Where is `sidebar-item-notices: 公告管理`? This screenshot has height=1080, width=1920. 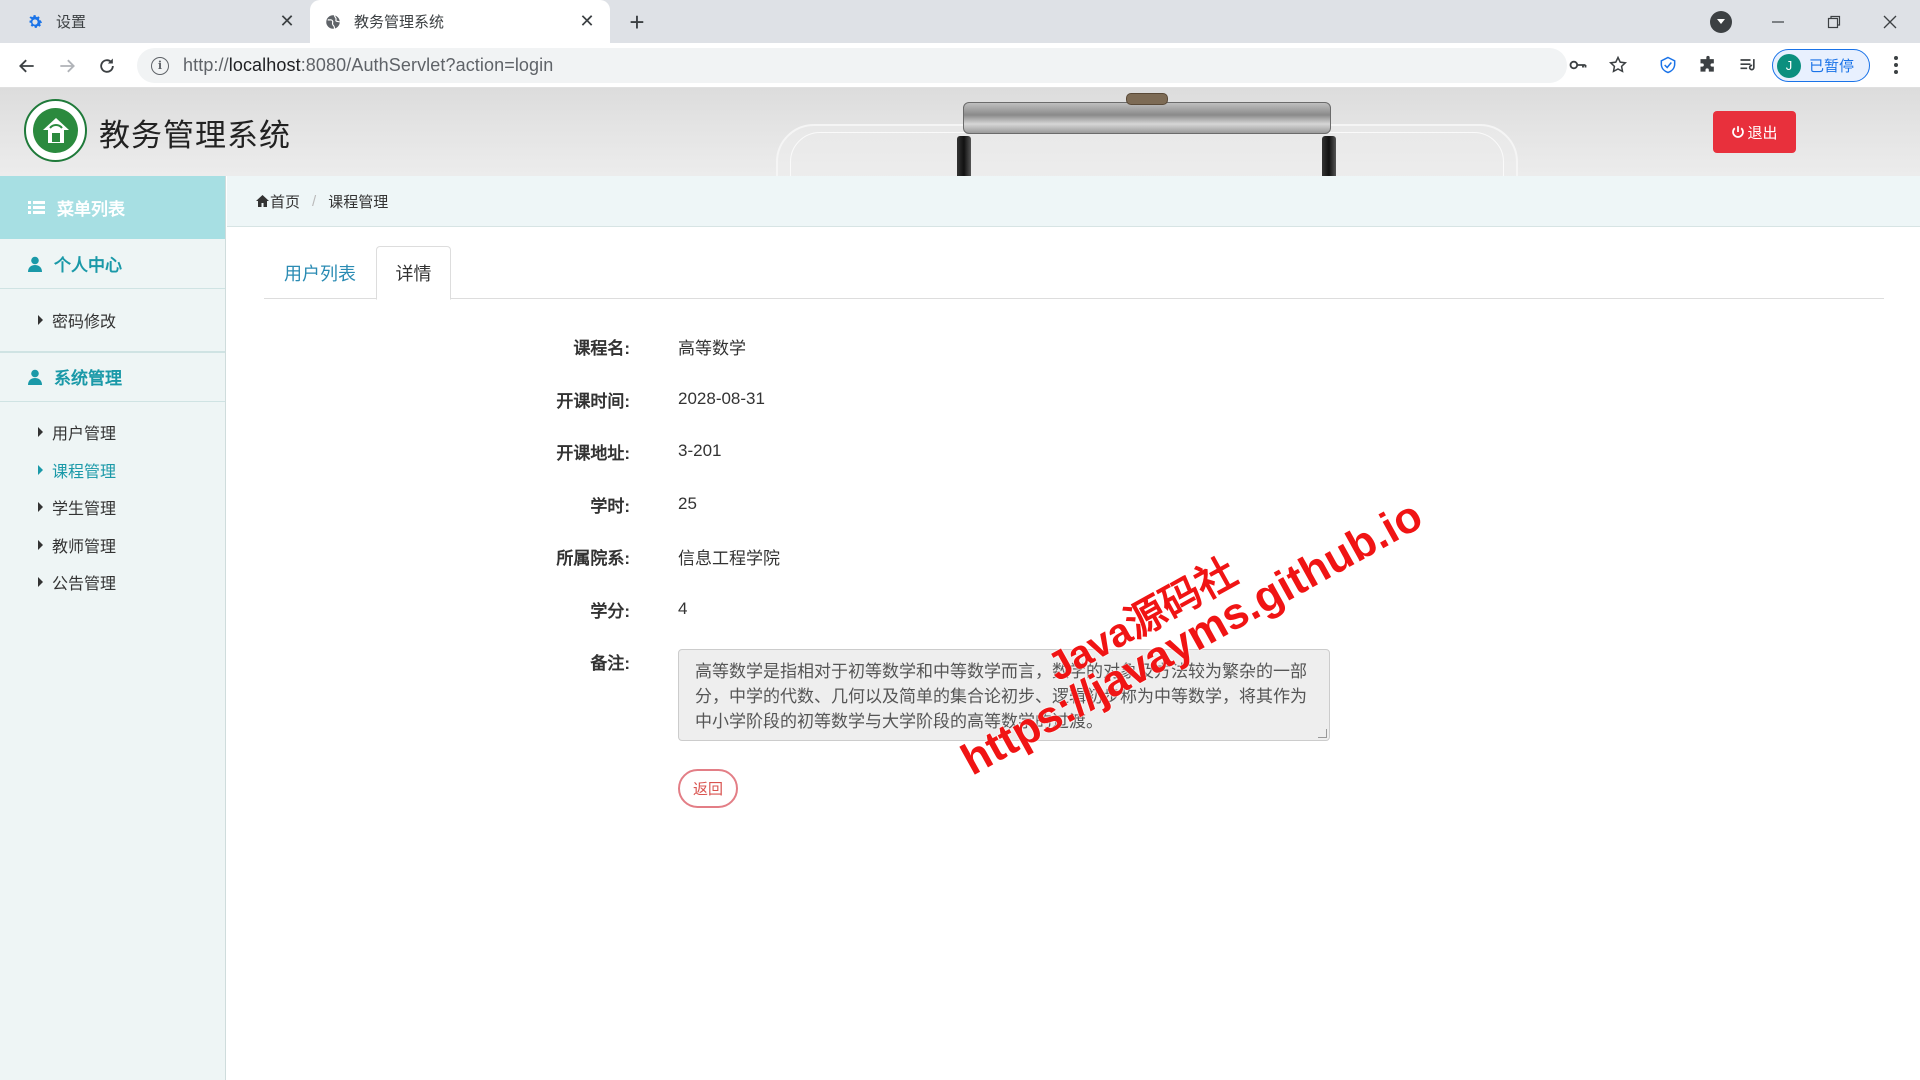
sidebar-item-notices: 公告管理 is located at coordinates (112, 583).